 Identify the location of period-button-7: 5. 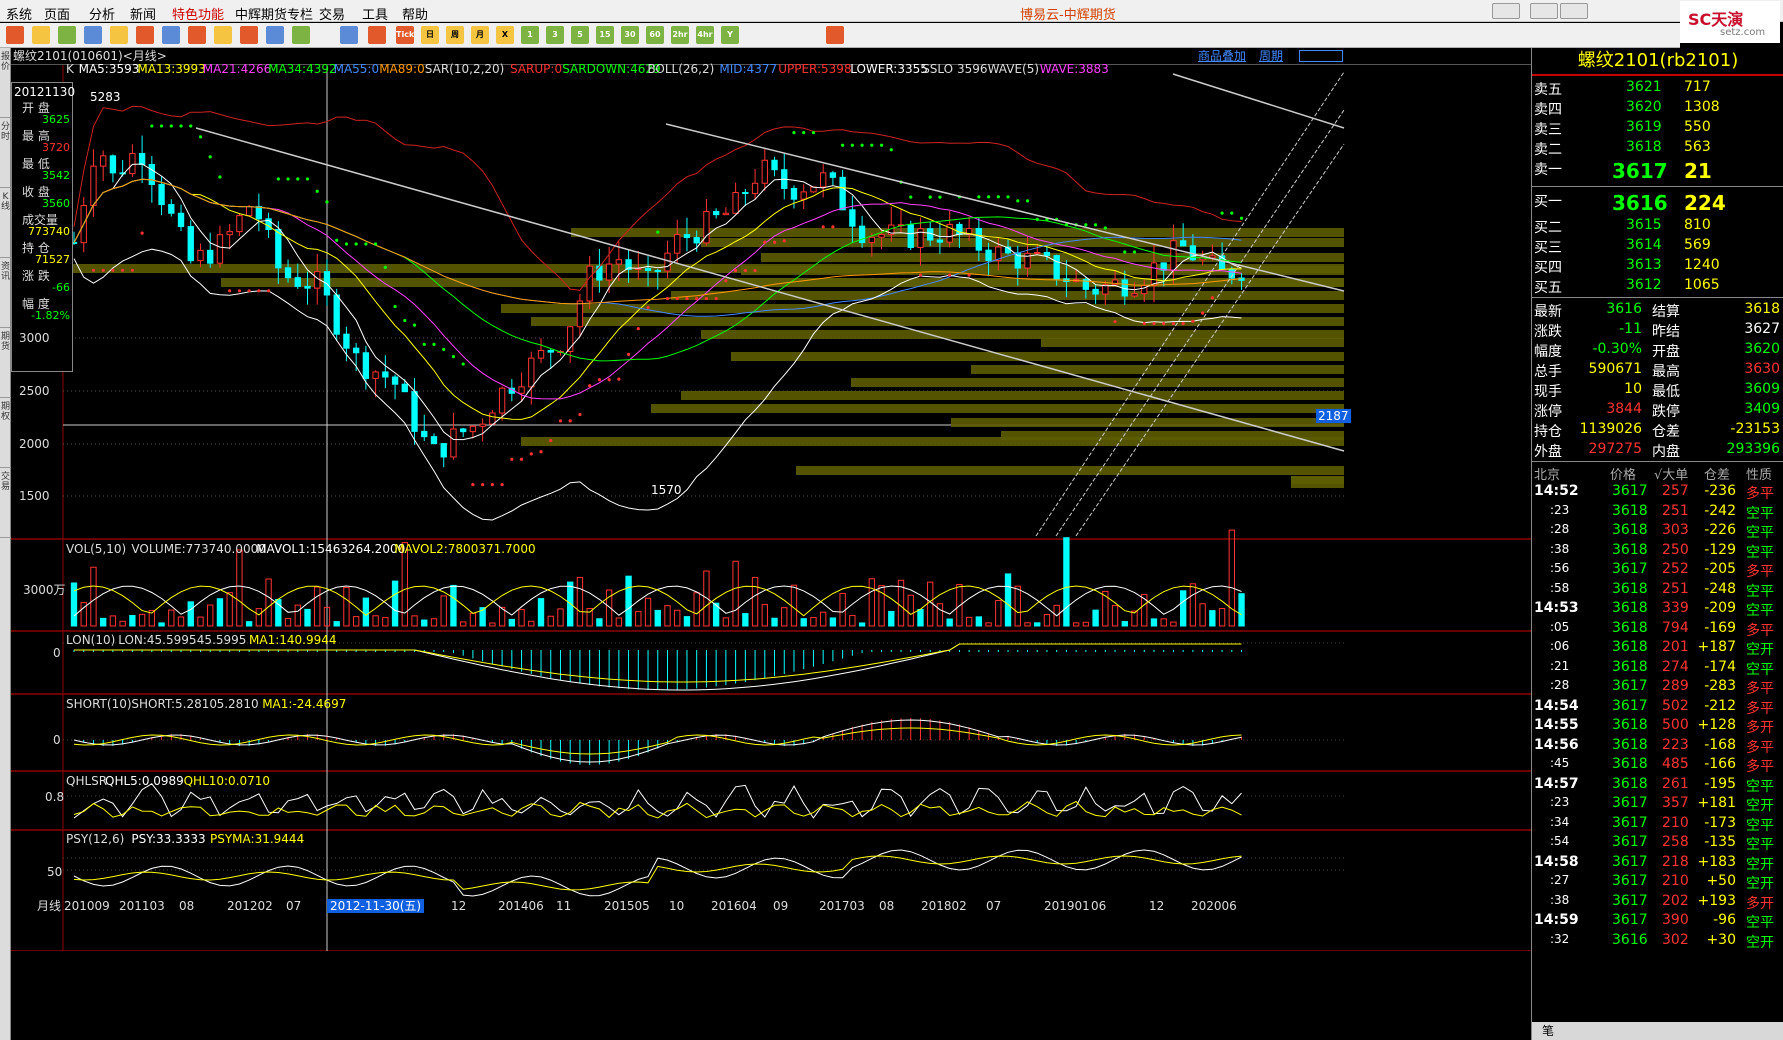
(580, 35).